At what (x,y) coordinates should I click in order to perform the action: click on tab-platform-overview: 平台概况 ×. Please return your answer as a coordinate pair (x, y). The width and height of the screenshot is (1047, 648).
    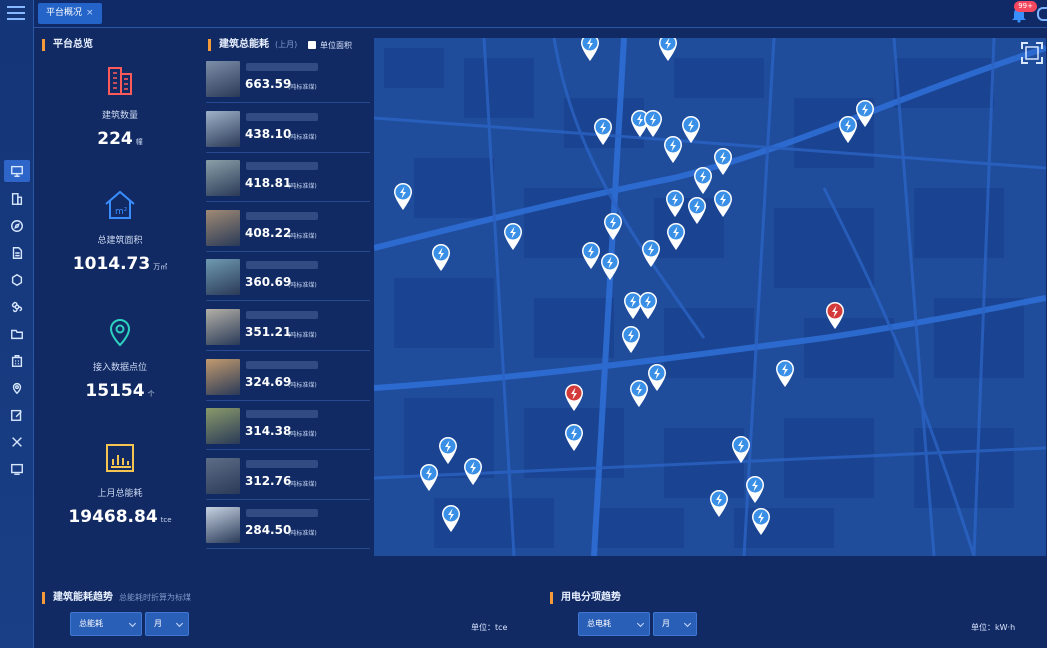
    Looking at the image, I should click on (70, 13).